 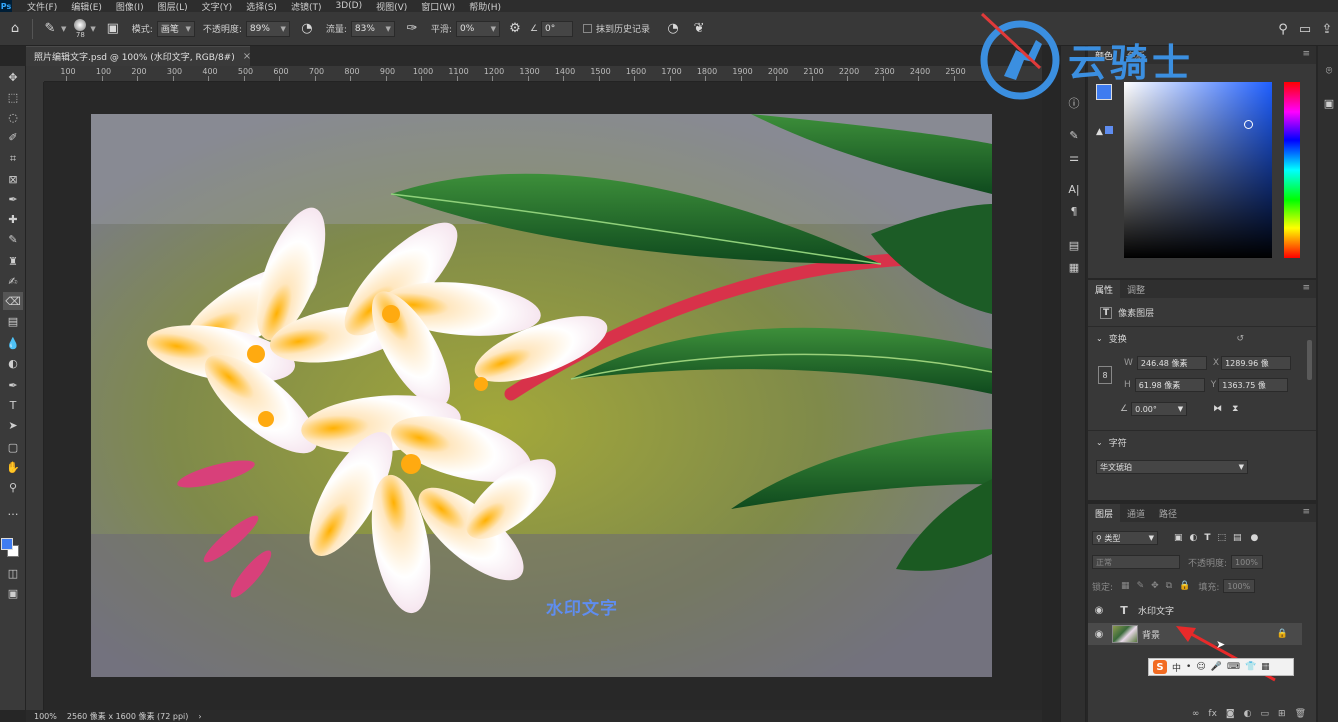 What do you see at coordinates (1160, 667) in the screenshot?
I see `sogou-logo: S` at bounding box center [1160, 667].